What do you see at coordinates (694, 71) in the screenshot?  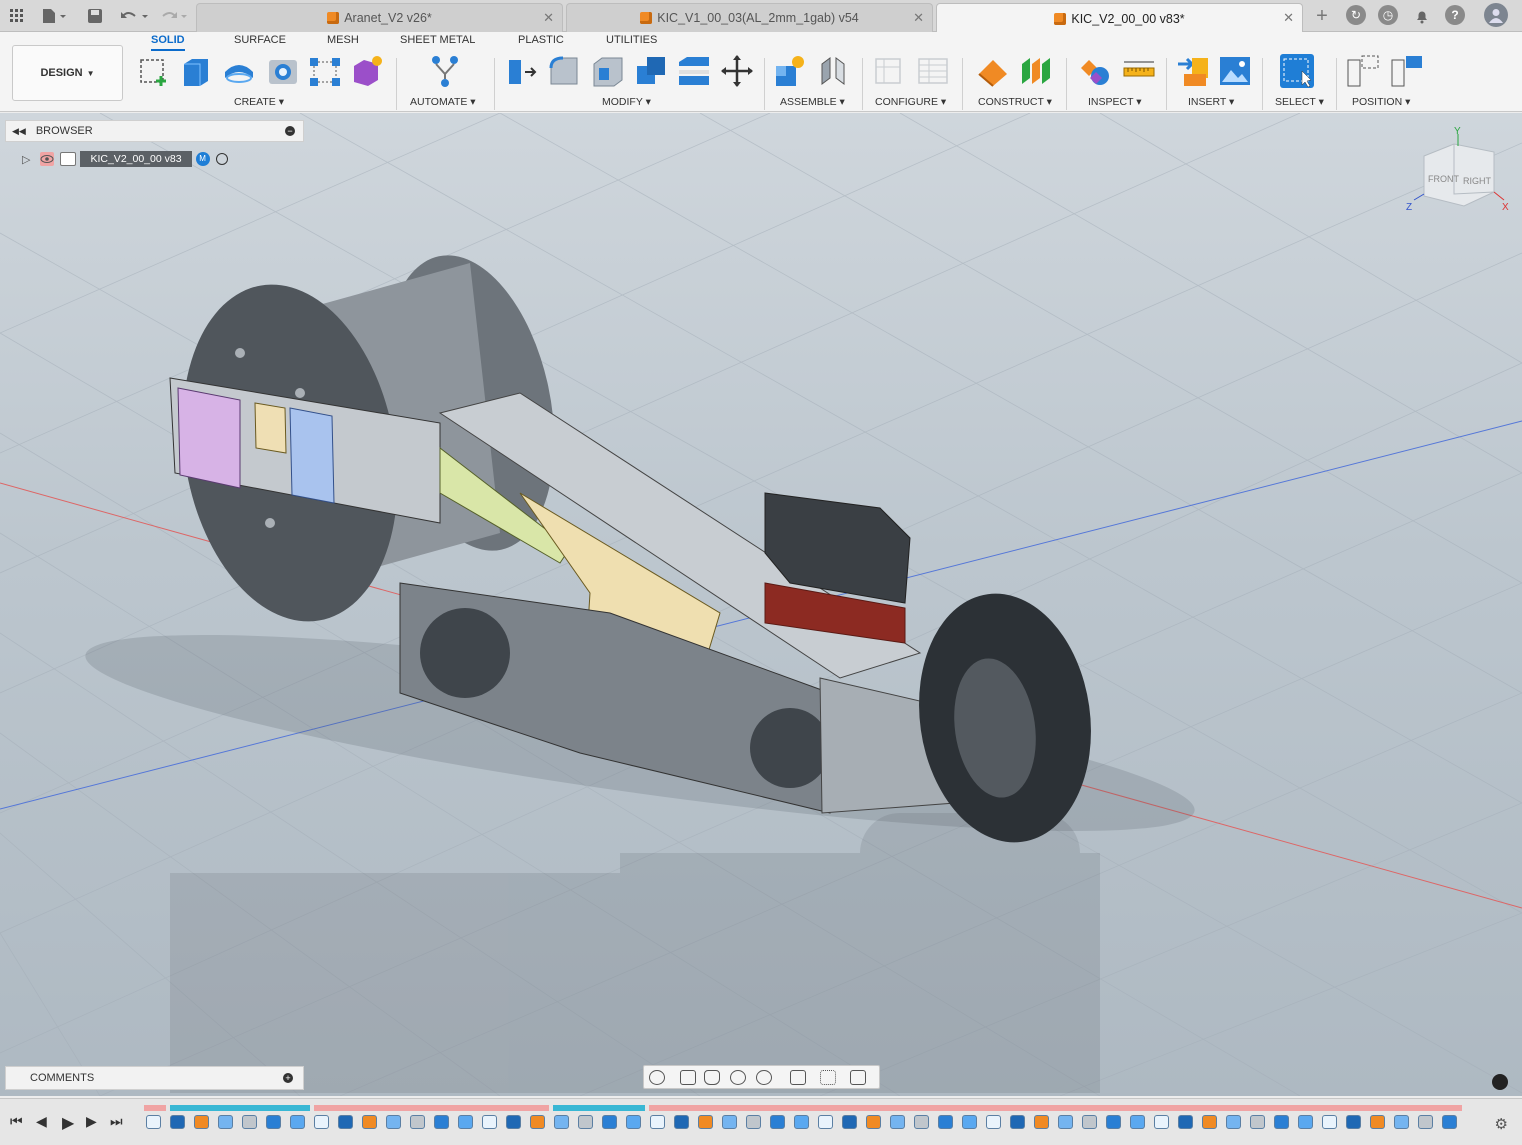 I see `split-body-icon` at bounding box center [694, 71].